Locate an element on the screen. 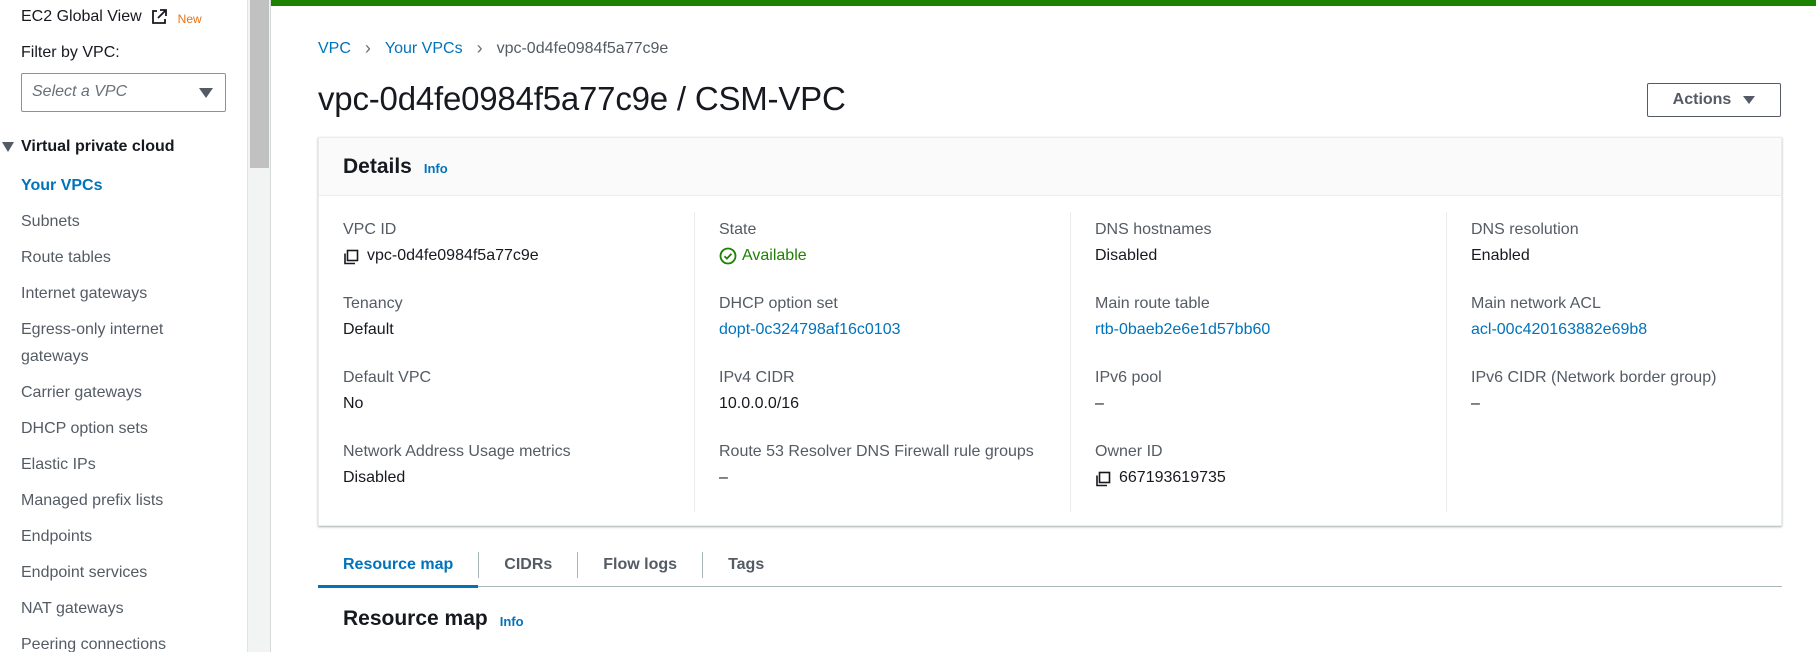 This screenshot has height=652, width=1816. field-label: IPv4 CIDR is located at coordinates (757, 377).